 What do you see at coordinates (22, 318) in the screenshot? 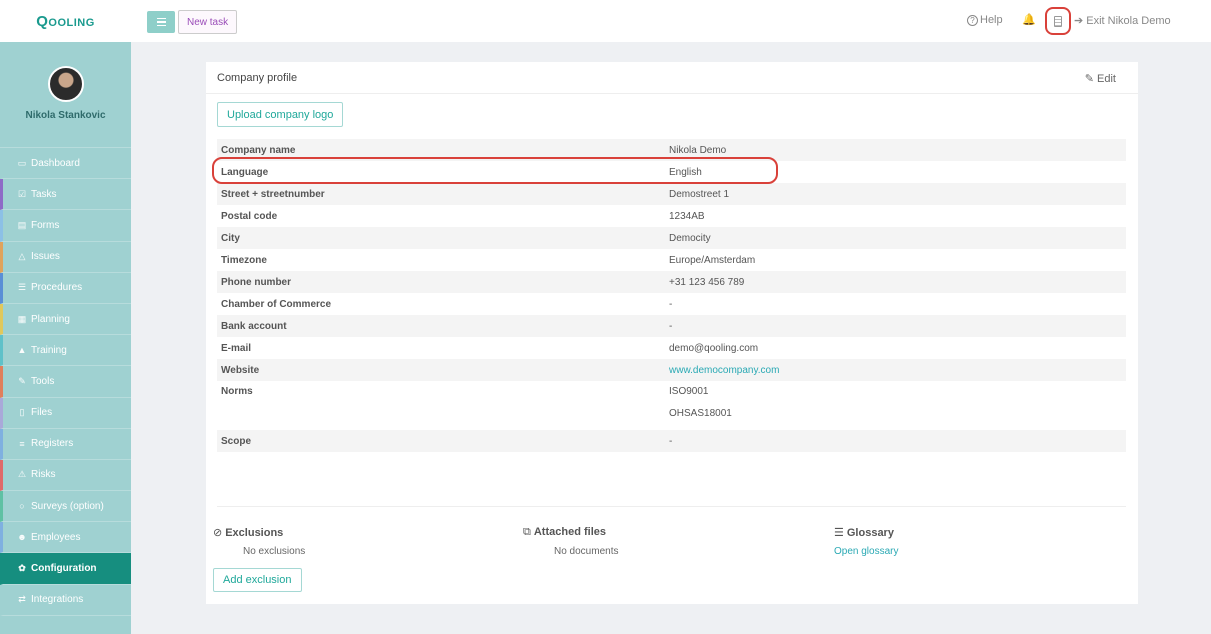
I see `calendar-icon: ▦` at bounding box center [22, 318].